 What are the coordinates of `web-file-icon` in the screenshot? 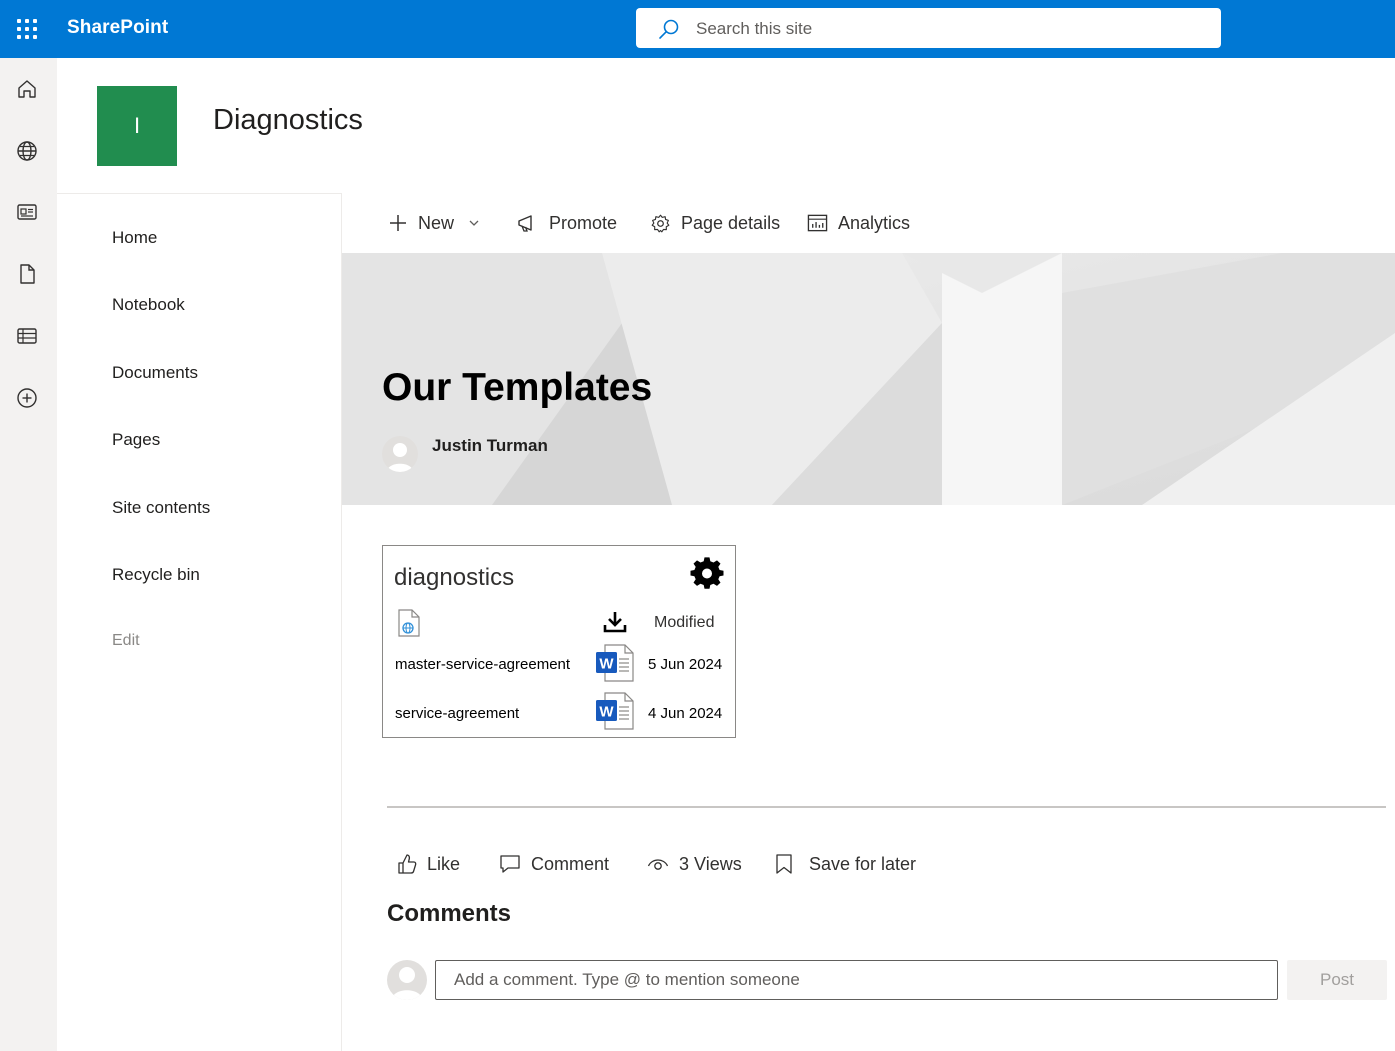 It's located at (409, 623).